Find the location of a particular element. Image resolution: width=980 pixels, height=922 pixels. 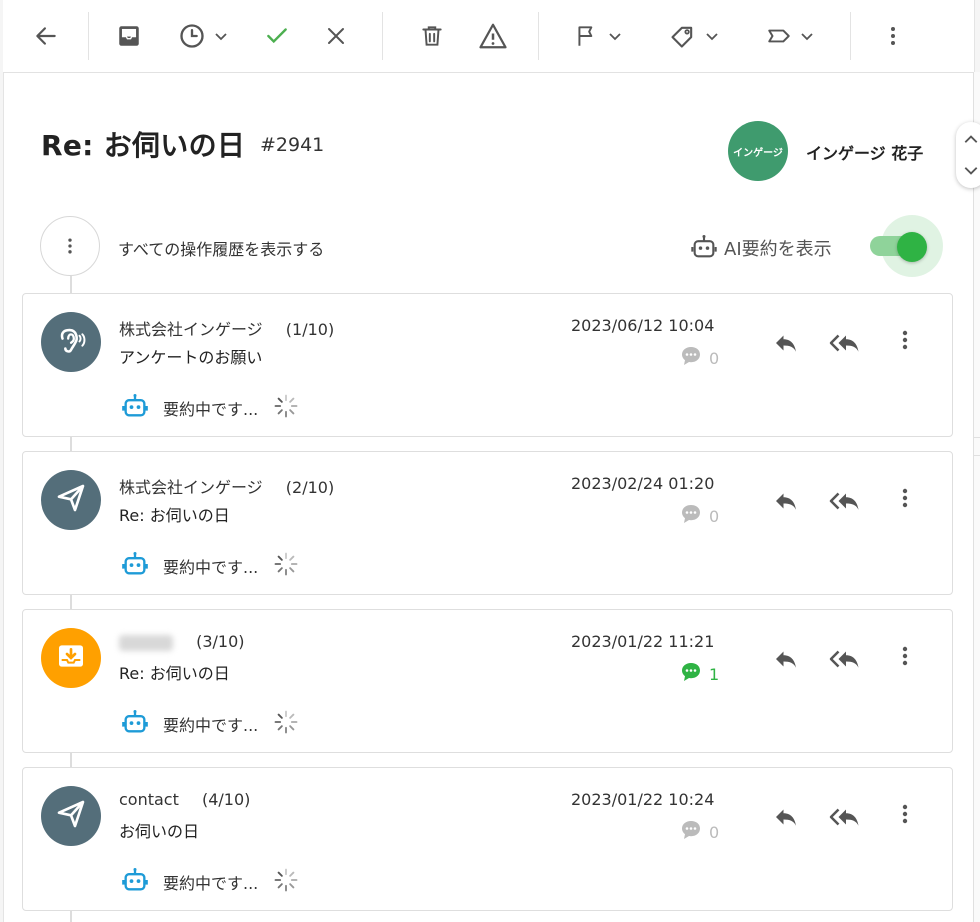

close-icon is located at coordinates (336, 36).